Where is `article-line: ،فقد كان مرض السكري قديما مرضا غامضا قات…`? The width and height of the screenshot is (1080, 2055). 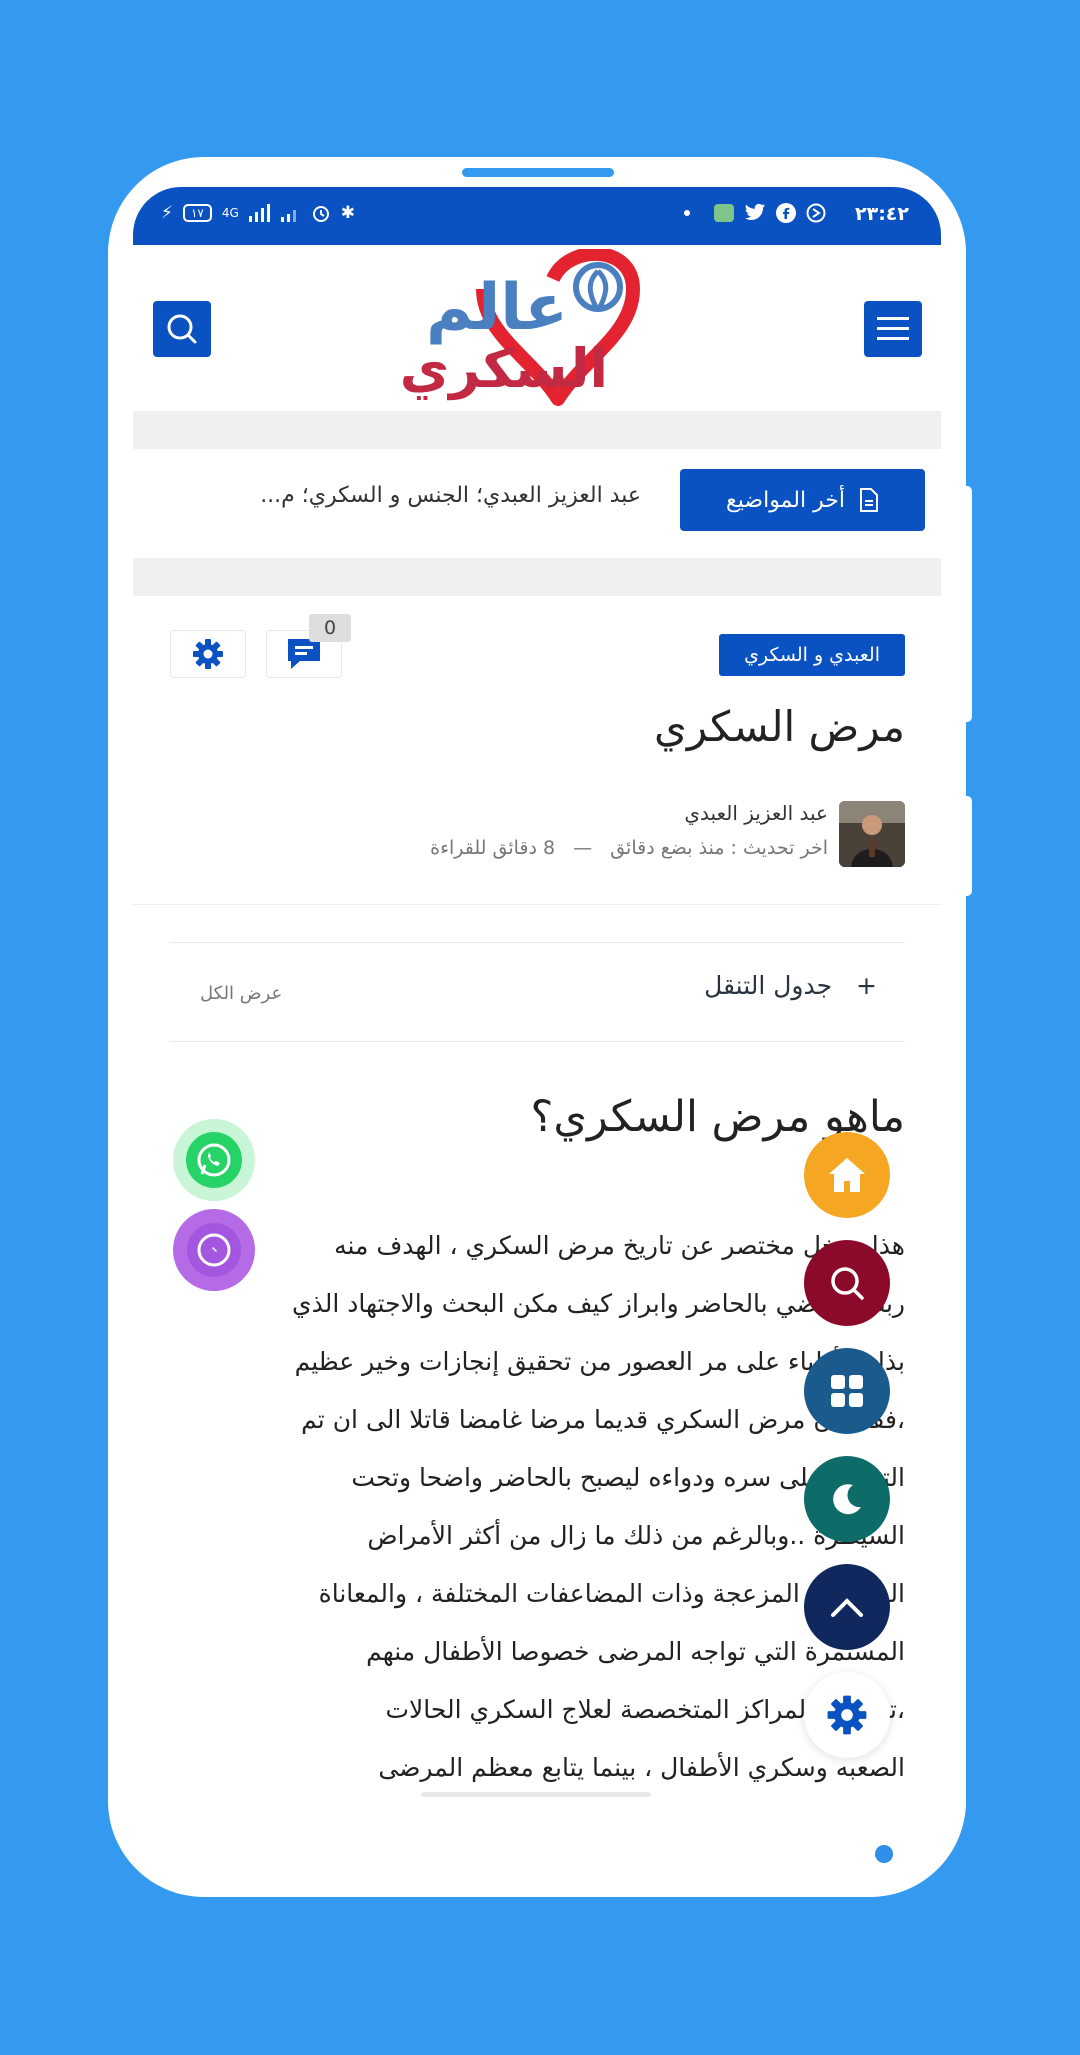 article-line: ،فقد كان مرض السكري قديما مرضا غامضا قات… is located at coordinates (603, 1419).